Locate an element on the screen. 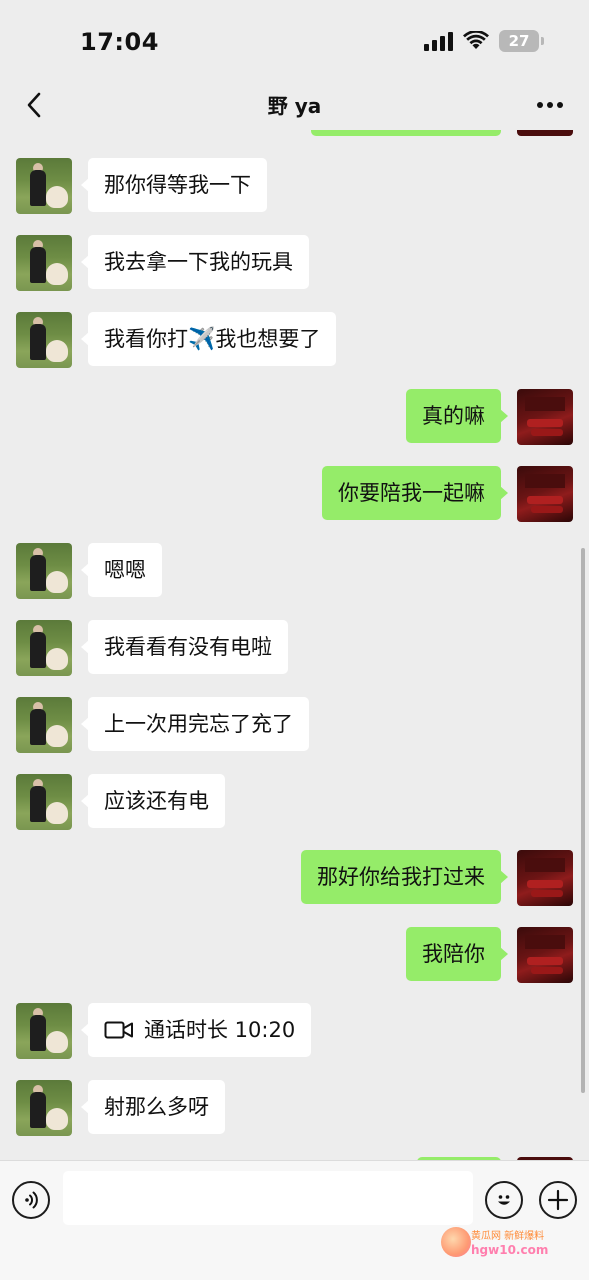  watermark-url: hgw10.com is located at coordinates (510, 1250).